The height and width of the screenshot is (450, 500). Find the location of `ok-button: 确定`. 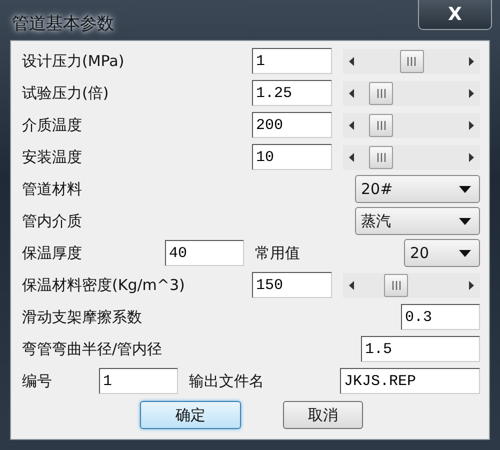

ok-button: 确定 is located at coordinates (190, 415).